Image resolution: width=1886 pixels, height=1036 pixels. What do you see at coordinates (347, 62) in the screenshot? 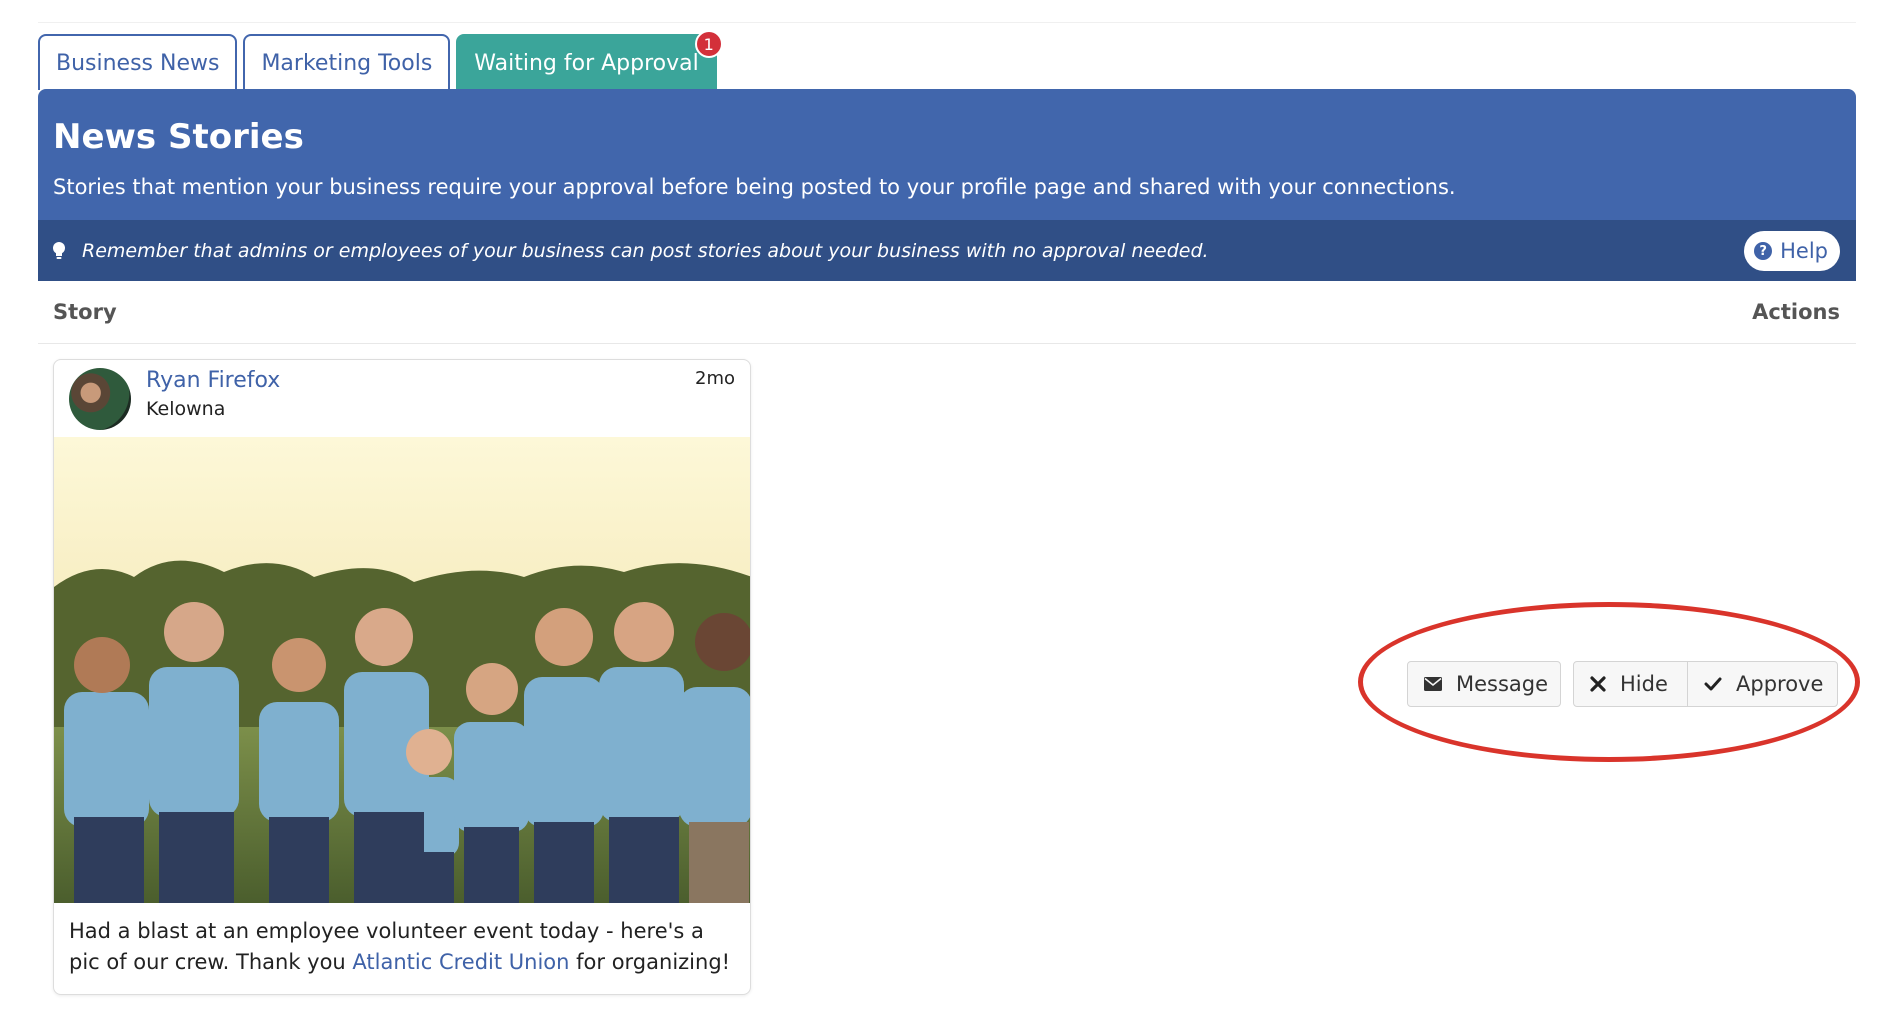
I see `tab-marketing-tools: Marketing Tools` at bounding box center [347, 62].